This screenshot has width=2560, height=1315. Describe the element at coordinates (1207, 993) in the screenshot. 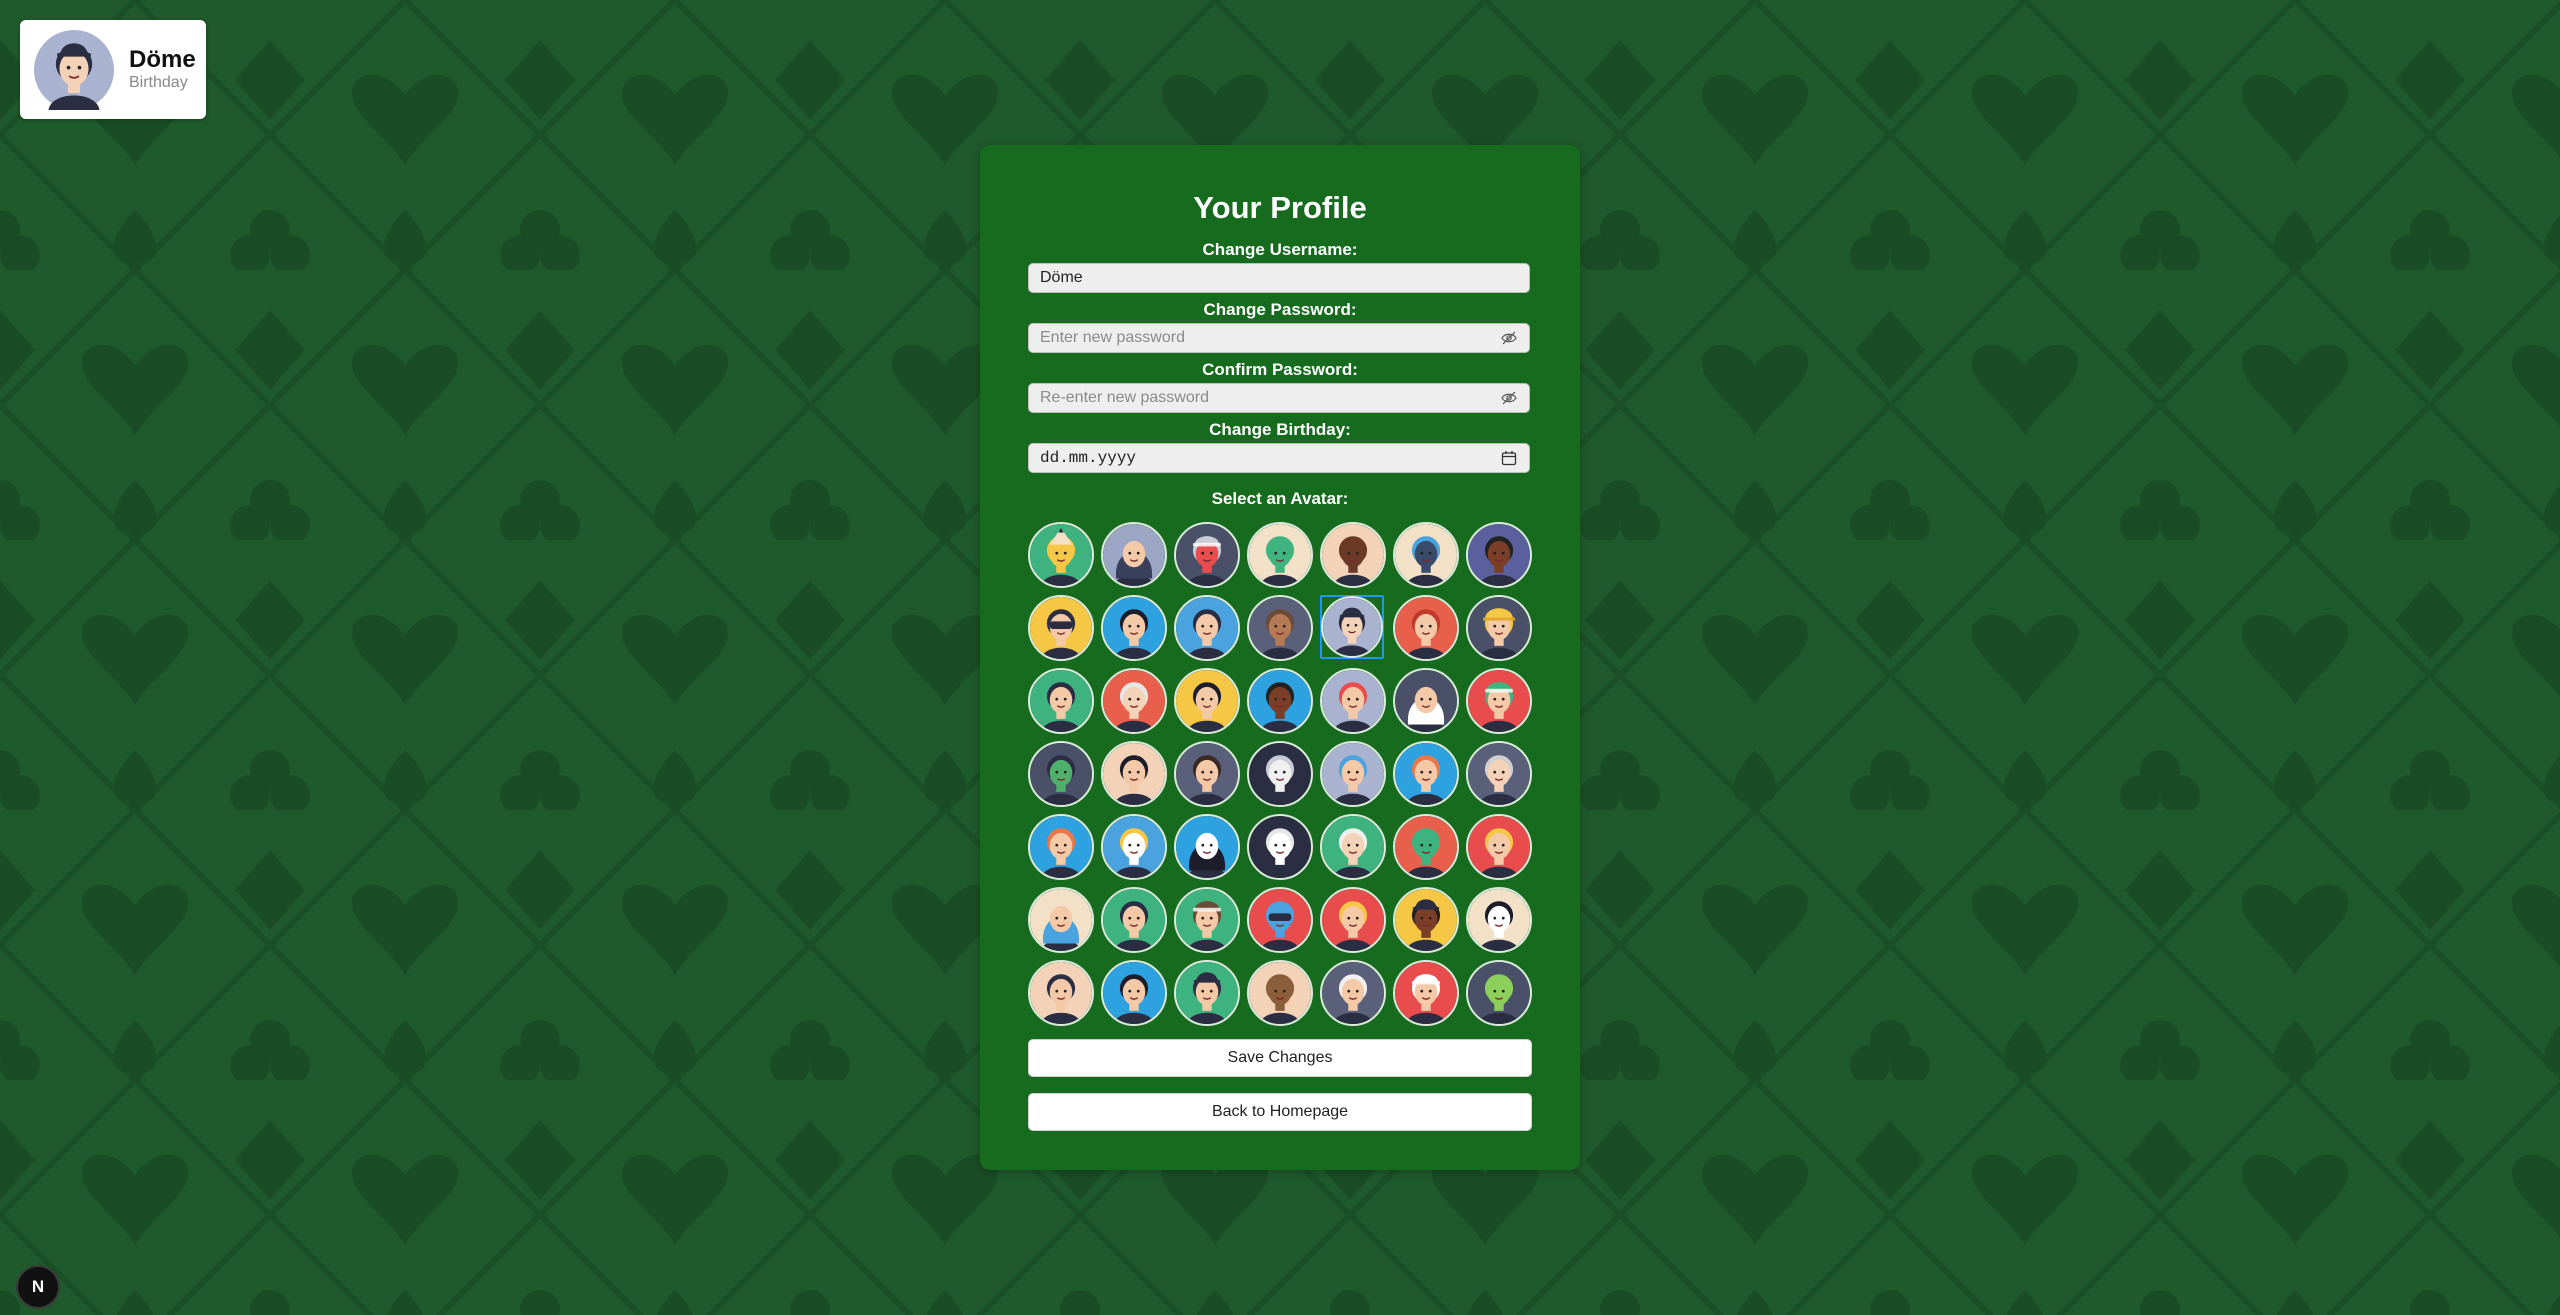

I see `heisenberg-avatar` at that location.